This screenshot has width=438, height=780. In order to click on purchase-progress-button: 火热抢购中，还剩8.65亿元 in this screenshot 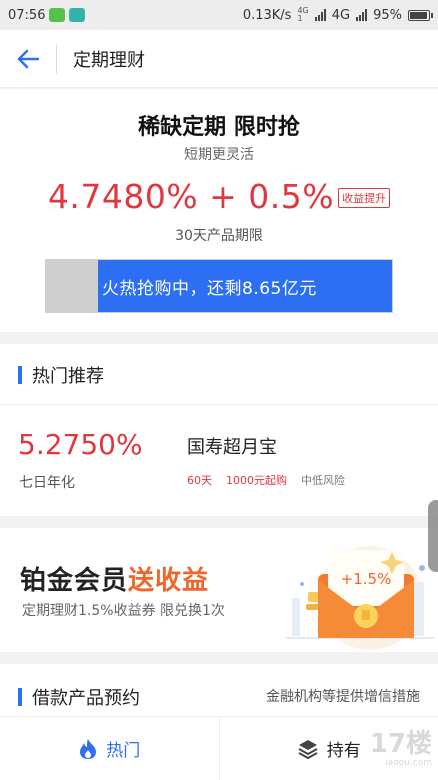, I will do `click(219, 286)`.